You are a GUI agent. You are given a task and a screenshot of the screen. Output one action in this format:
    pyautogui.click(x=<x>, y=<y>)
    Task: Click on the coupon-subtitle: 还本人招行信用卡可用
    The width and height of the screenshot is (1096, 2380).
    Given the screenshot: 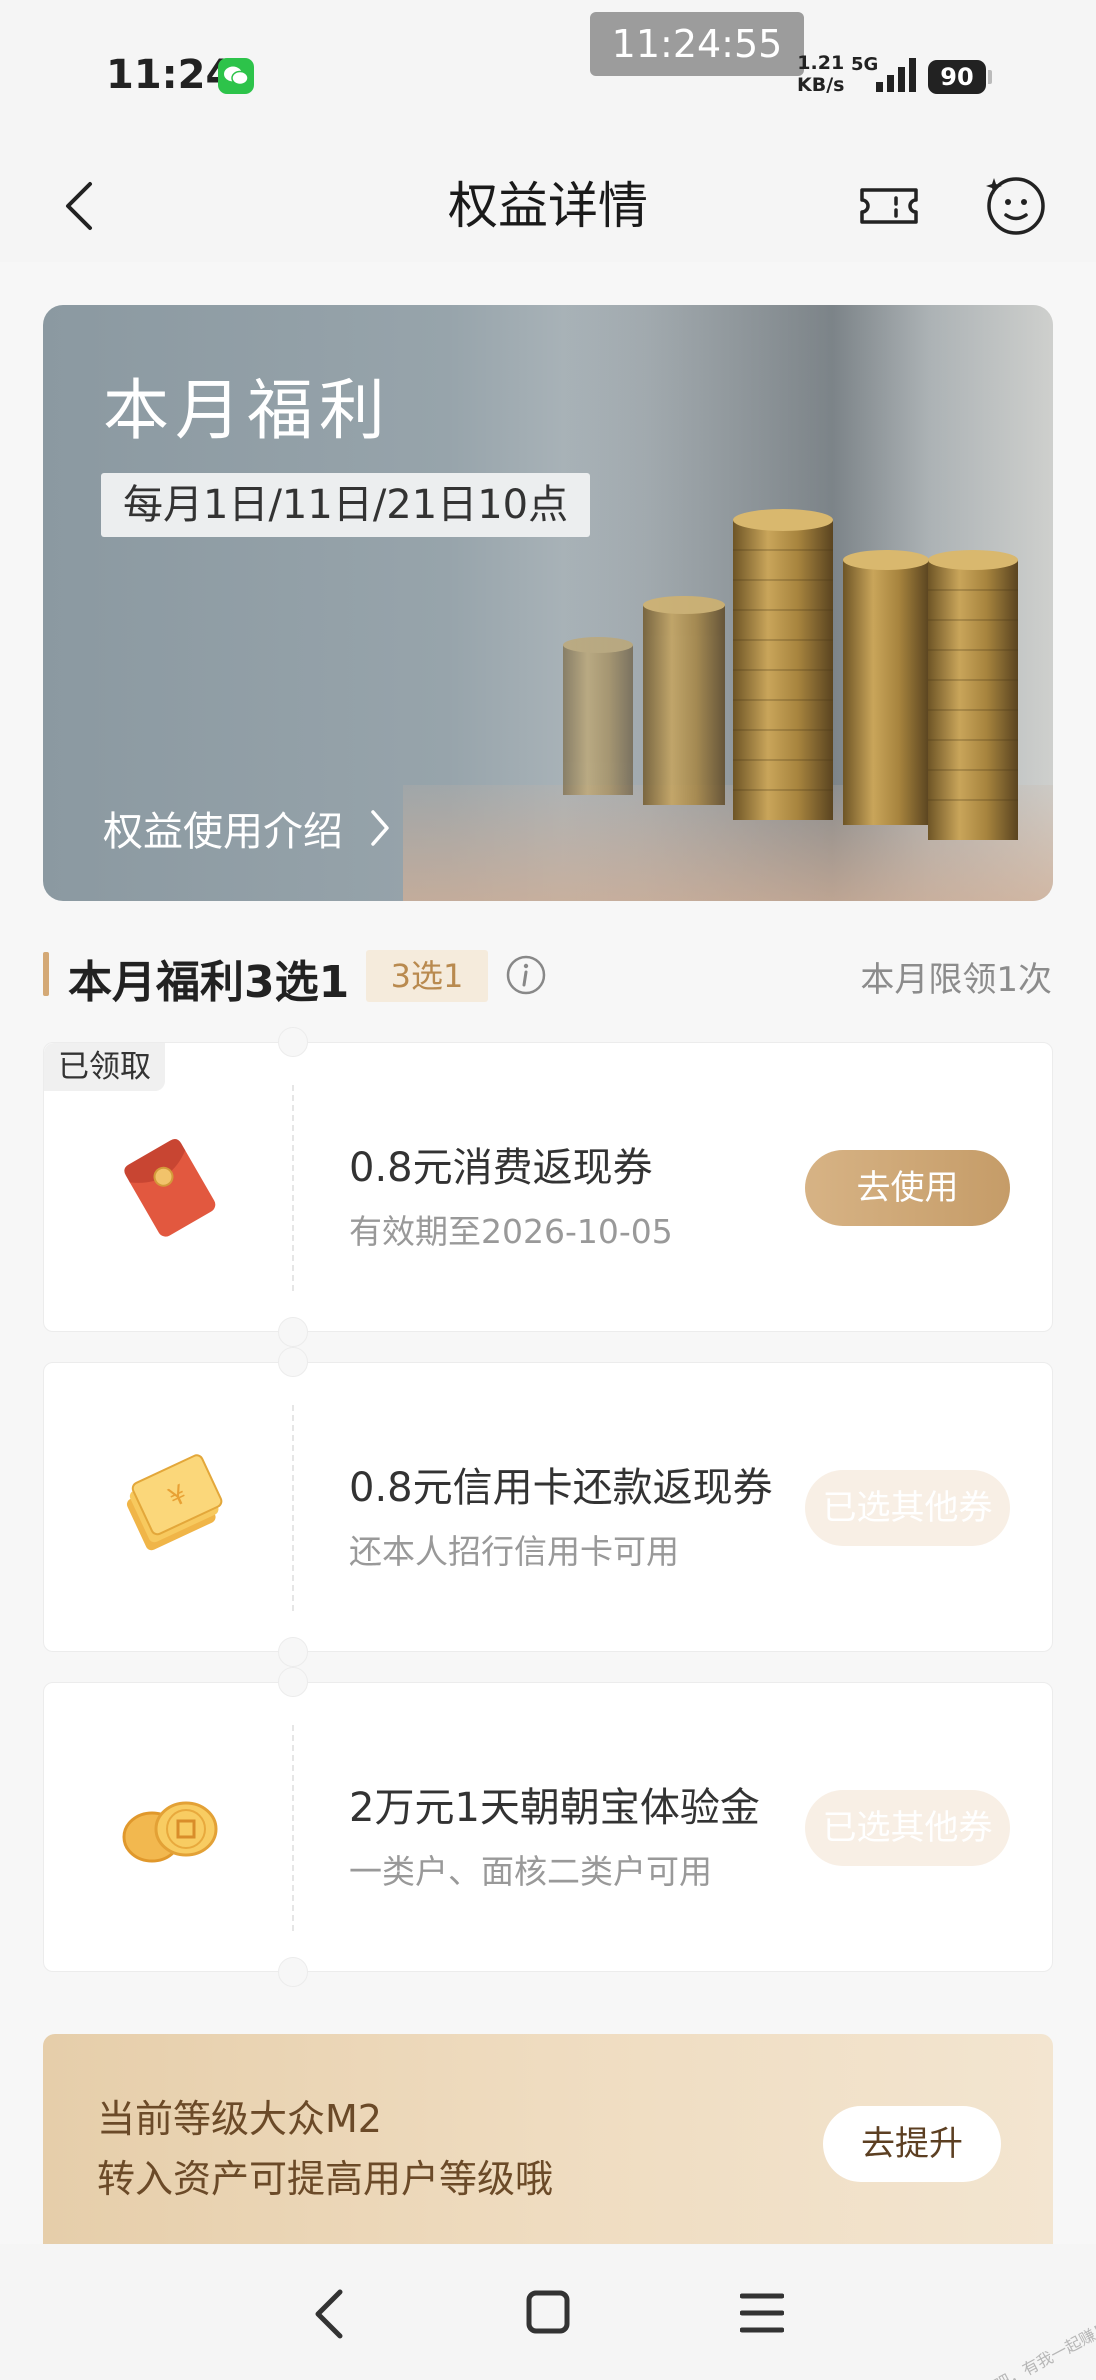 What is the action you would take?
    pyautogui.click(x=514, y=1551)
    